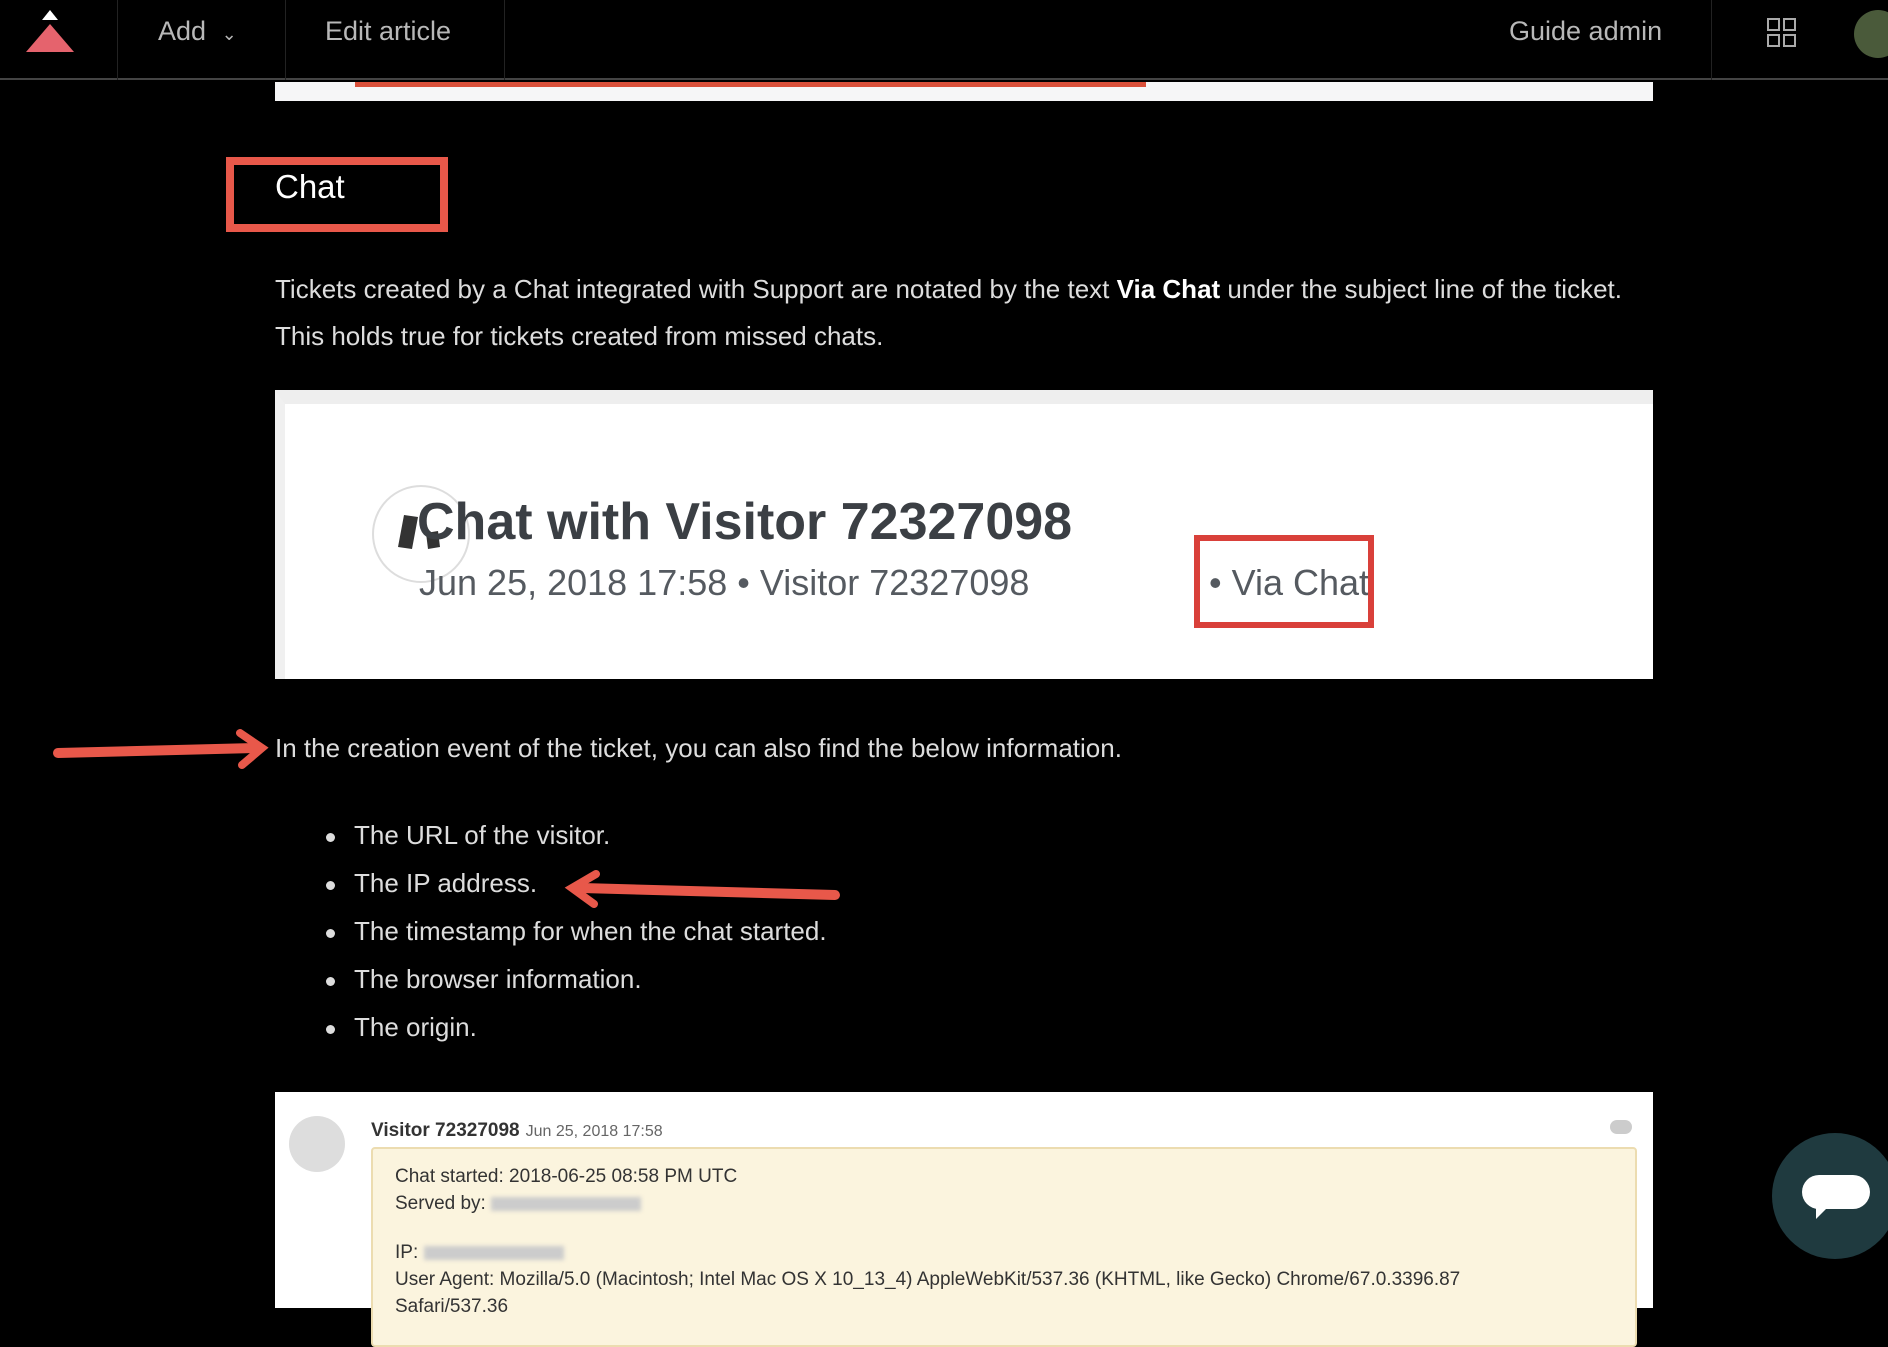 The height and width of the screenshot is (1347, 1888). I want to click on list-item: The browser information., so click(484, 979).